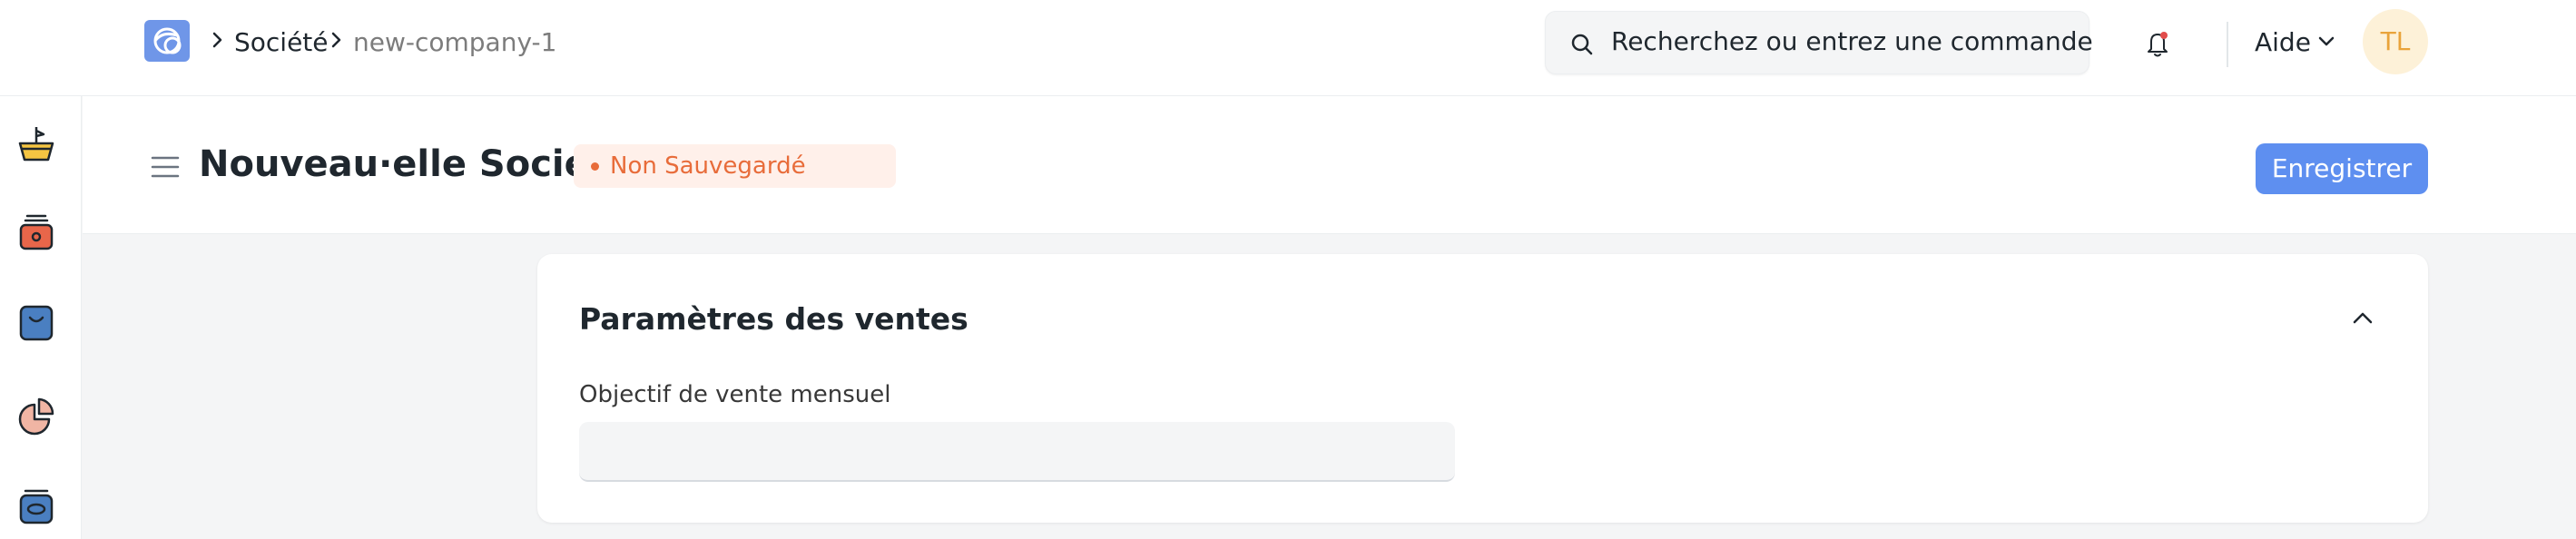 The height and width of the screenshot is (539, 2576). I want to click on sidebar-rail, so click(41, 317).